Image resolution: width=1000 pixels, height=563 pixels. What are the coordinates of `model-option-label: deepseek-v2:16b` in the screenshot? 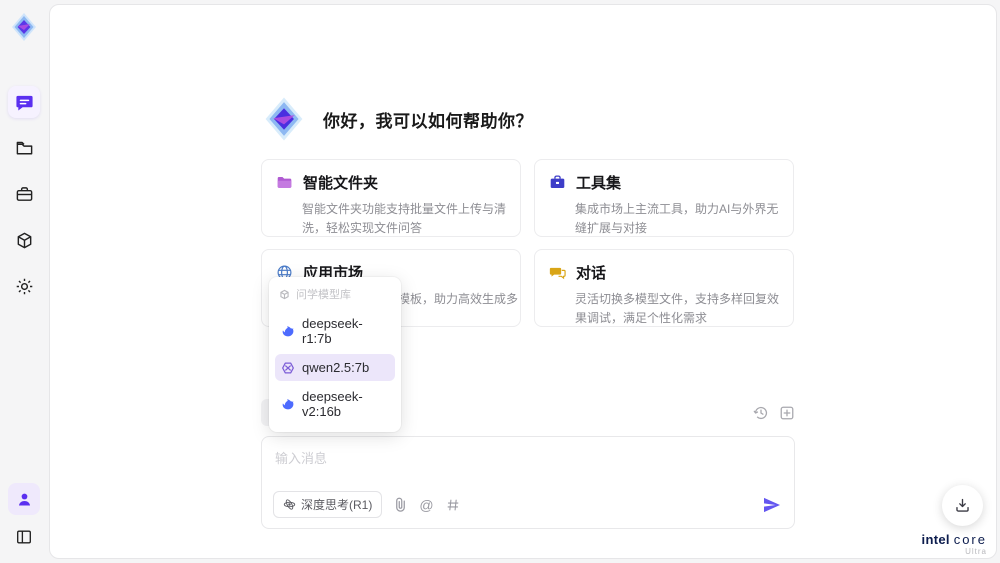 It's located at (332, 404).